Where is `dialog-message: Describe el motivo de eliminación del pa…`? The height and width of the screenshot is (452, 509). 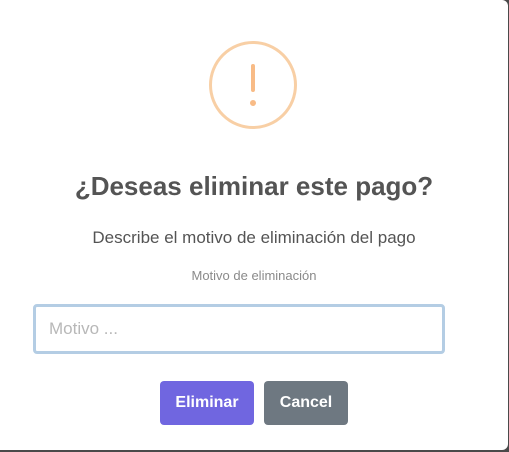
dialog-message: Describe el motivo de eliminación del pa… is located at coordinates (254, 237).